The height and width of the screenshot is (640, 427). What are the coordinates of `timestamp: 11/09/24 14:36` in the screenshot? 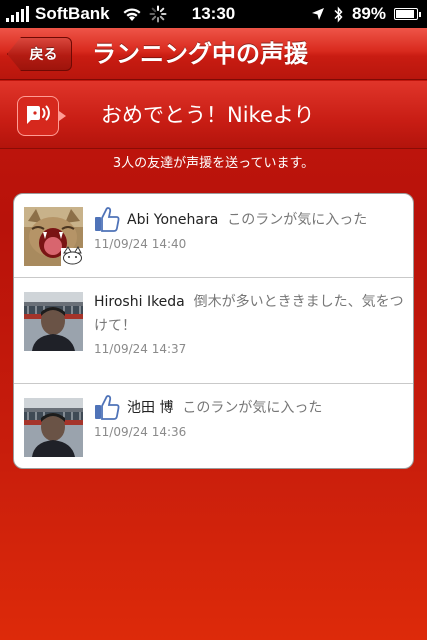 It's located at (140, 432).